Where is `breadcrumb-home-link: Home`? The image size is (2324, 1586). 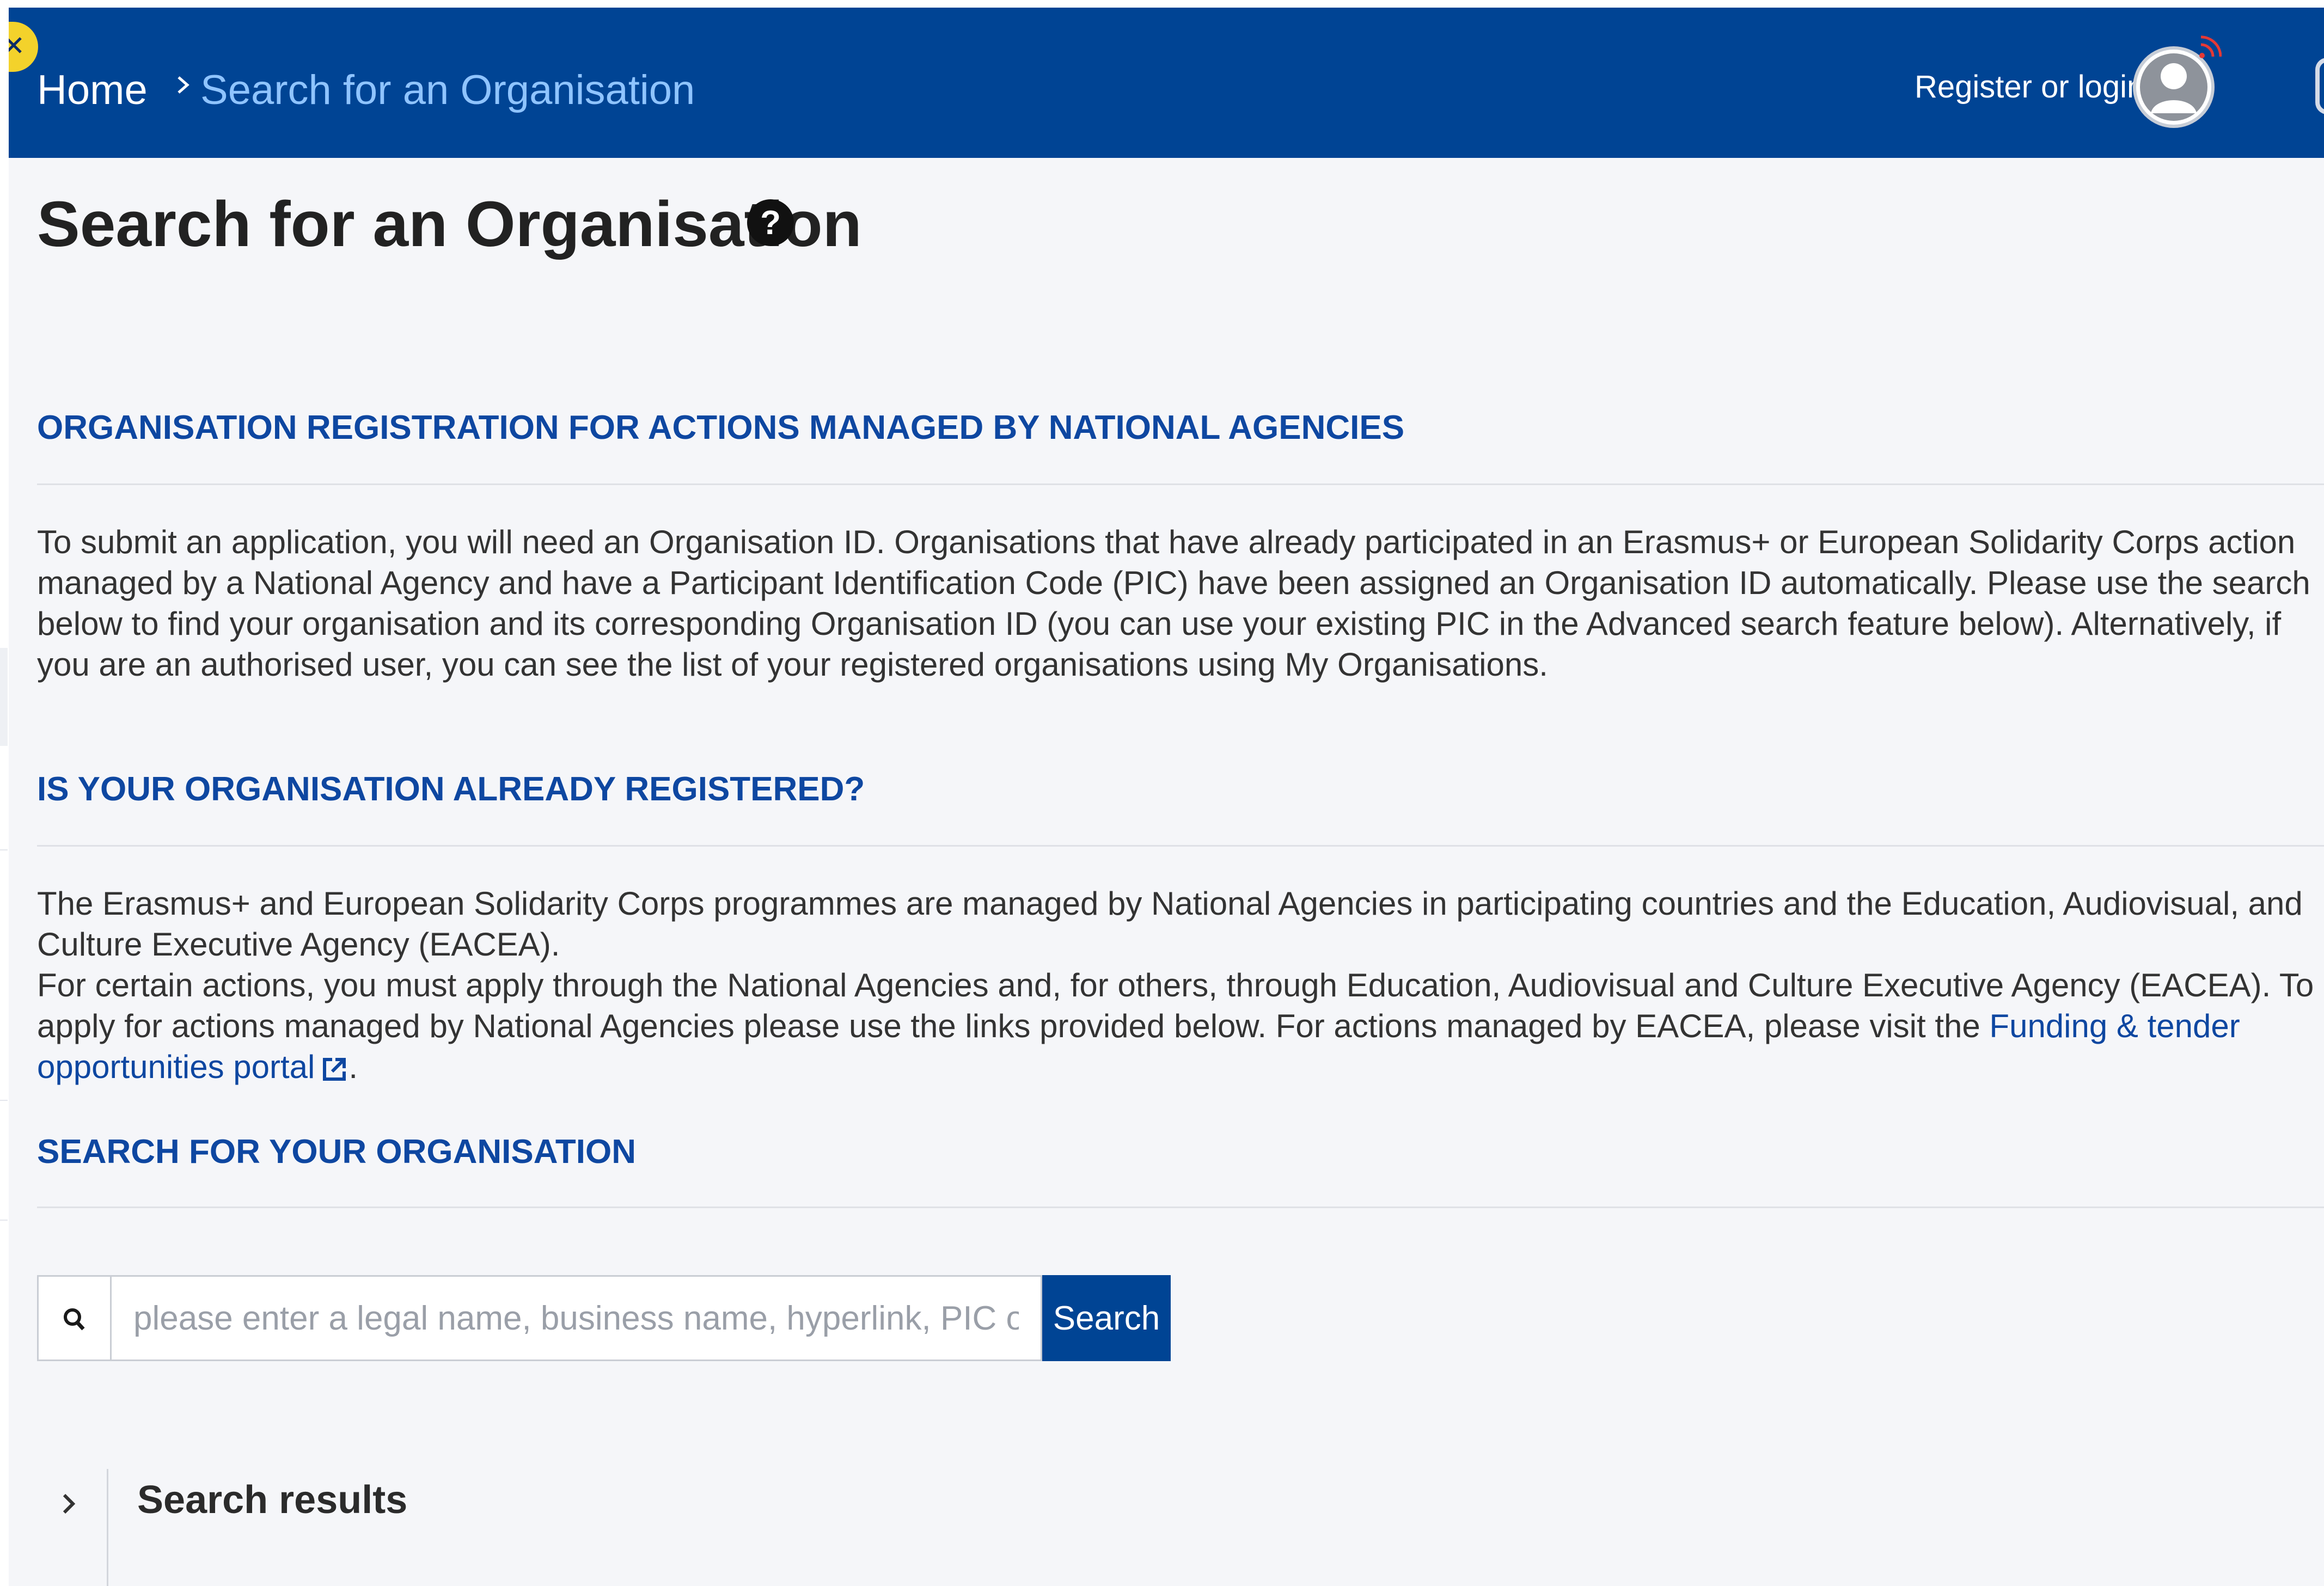 breadcrumb-home-link: Home is located at coordinates (92, 90).